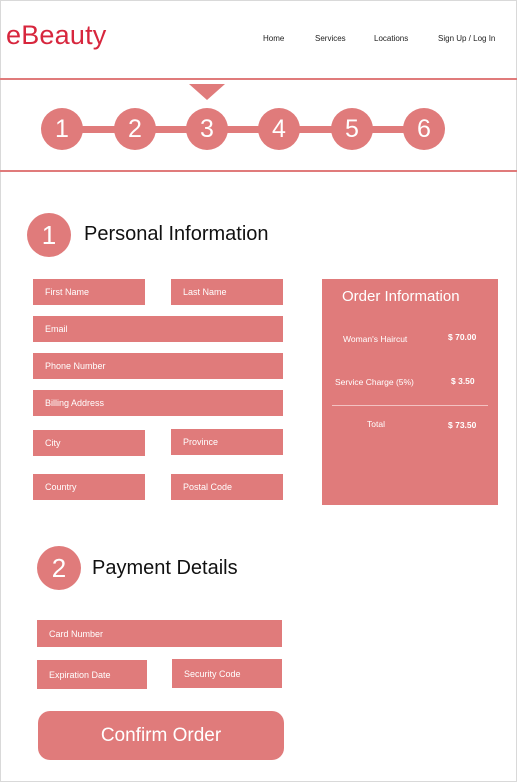 The image size is (517, 782). Describe the element at coordinates (227, 442) in the screenshot. I see `province-field` at that location.